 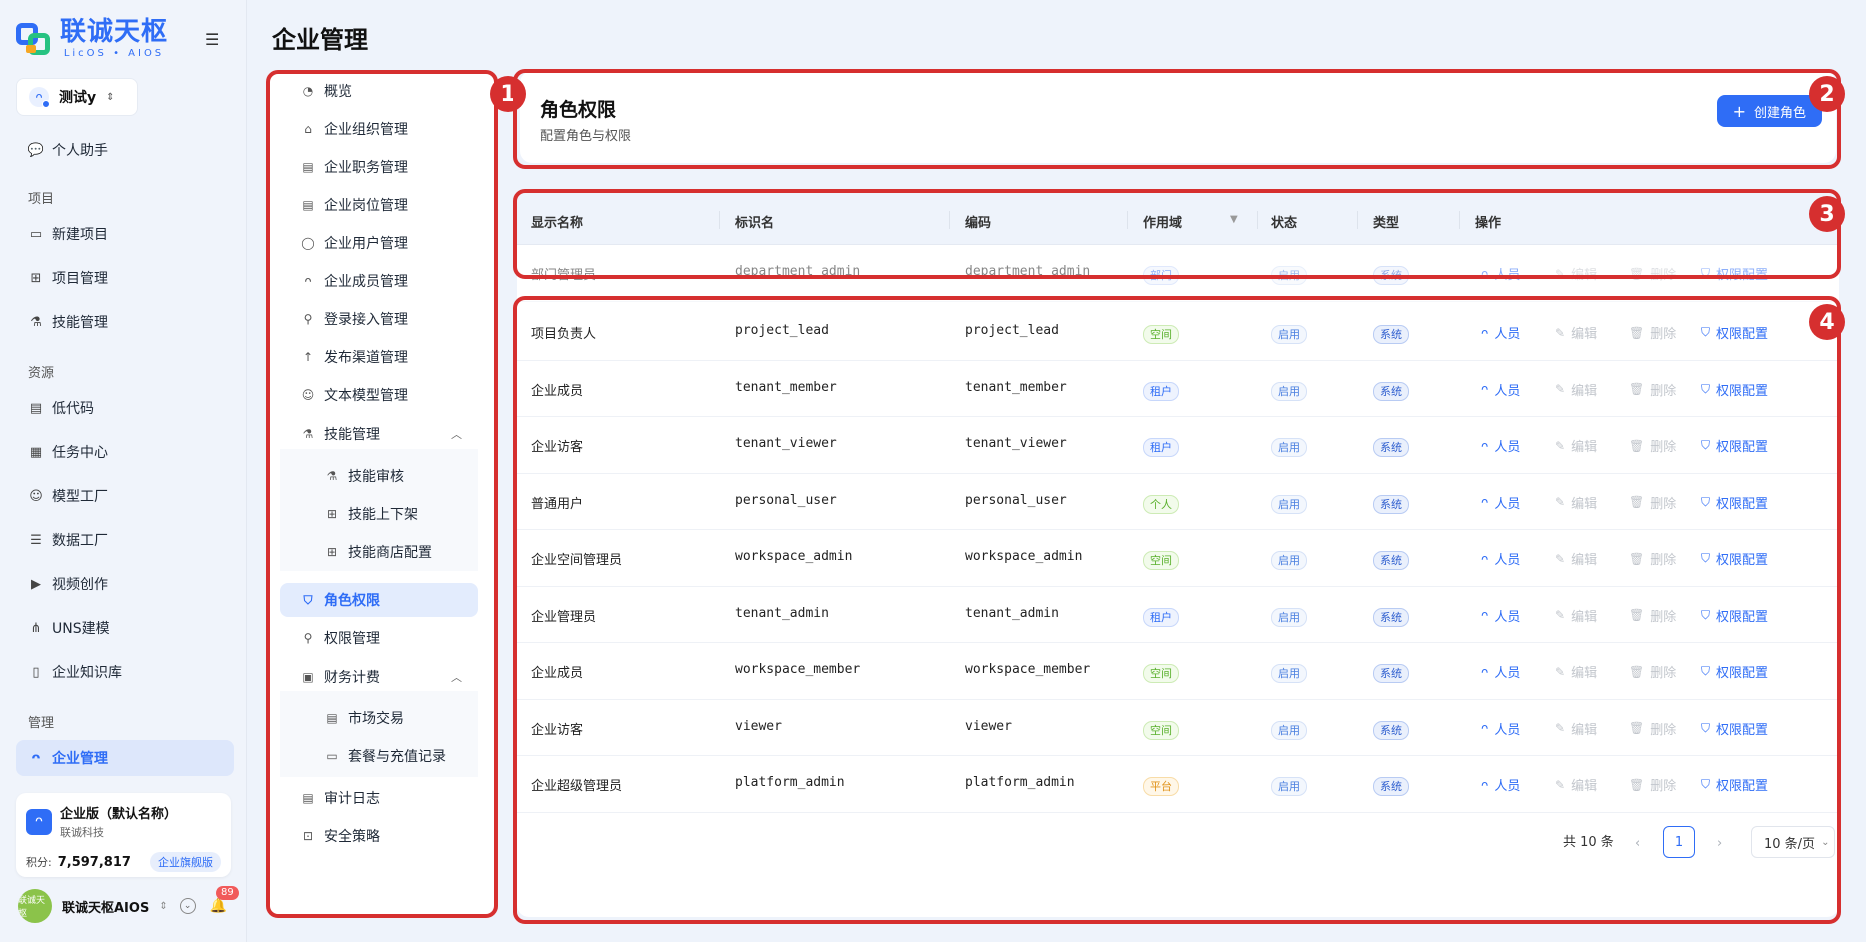 What do you see at coordinates (80, 453) in the screenshot?
I see `nav-item-label: 任务中心` at bounding box center [80, 453].